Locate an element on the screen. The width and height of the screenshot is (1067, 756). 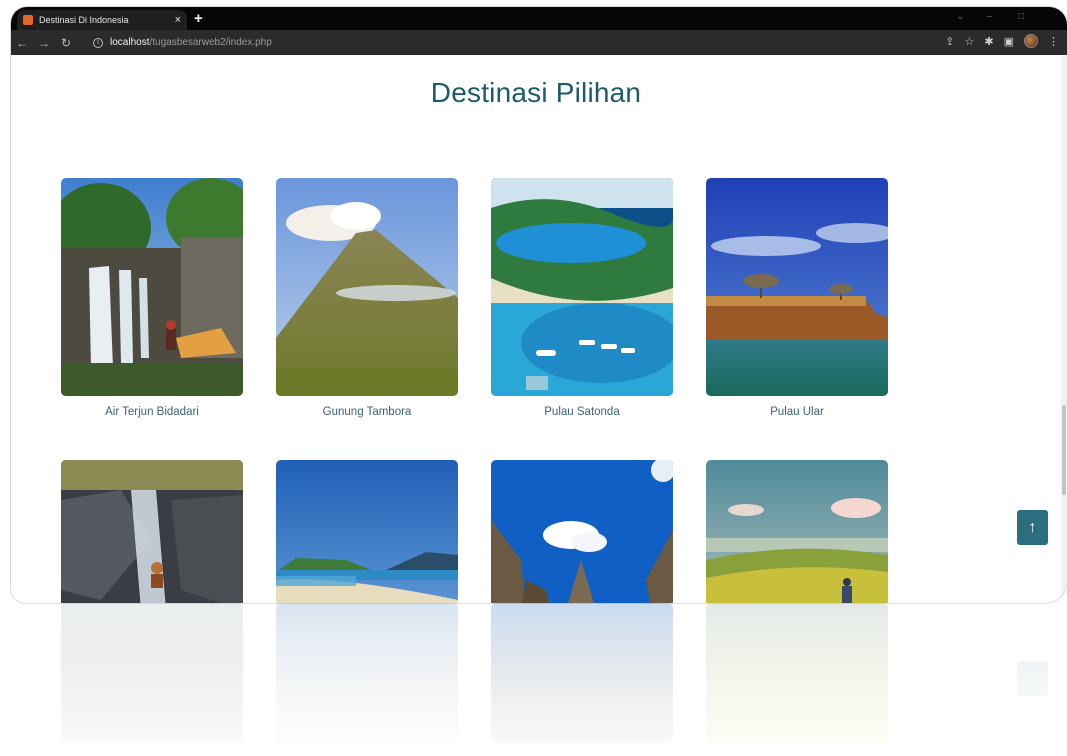
scrollbar-thumb is located at coordinates (1064, 450).